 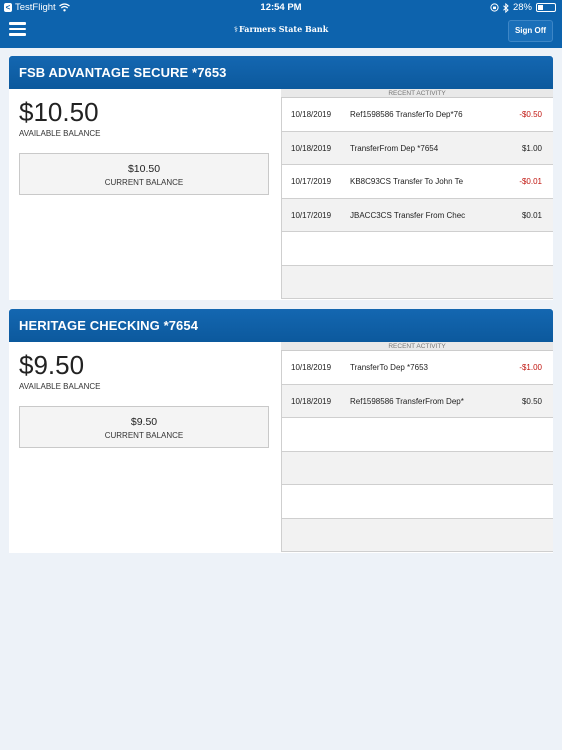 What do you see at coordinates (406, 114) in the screenshot?
I see `transaction-description: Ref1598586 TransferTo Dep*76` at bounding box center [406, 114].